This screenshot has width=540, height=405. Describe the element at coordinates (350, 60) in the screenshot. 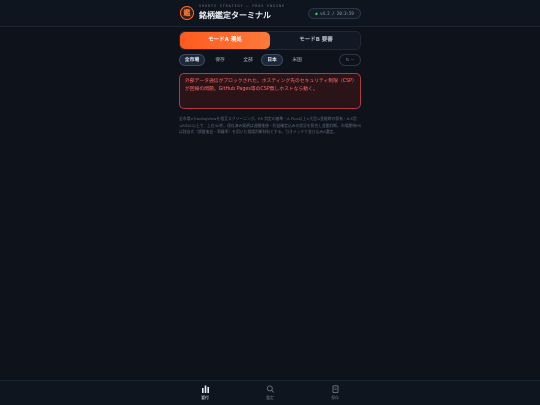

I see `refresh-button: ↻ --` at that location.